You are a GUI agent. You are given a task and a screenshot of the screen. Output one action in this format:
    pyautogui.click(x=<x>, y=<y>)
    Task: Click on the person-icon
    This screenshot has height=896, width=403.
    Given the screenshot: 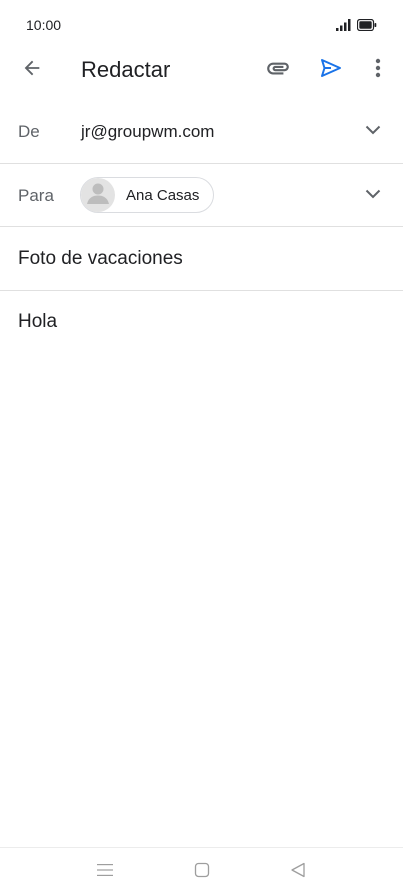 What is the action you would take?
    pyautogui.click(x=98, y=195)
    